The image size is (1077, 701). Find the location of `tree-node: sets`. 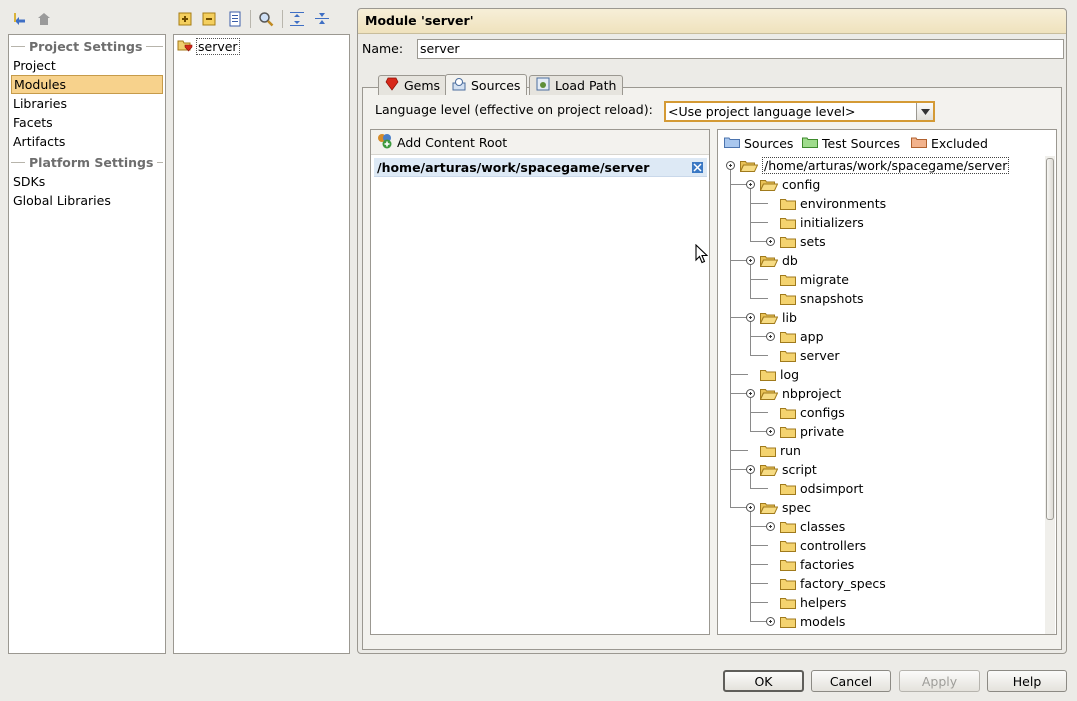

tree-node: sets is located at coordinates (803, 241).